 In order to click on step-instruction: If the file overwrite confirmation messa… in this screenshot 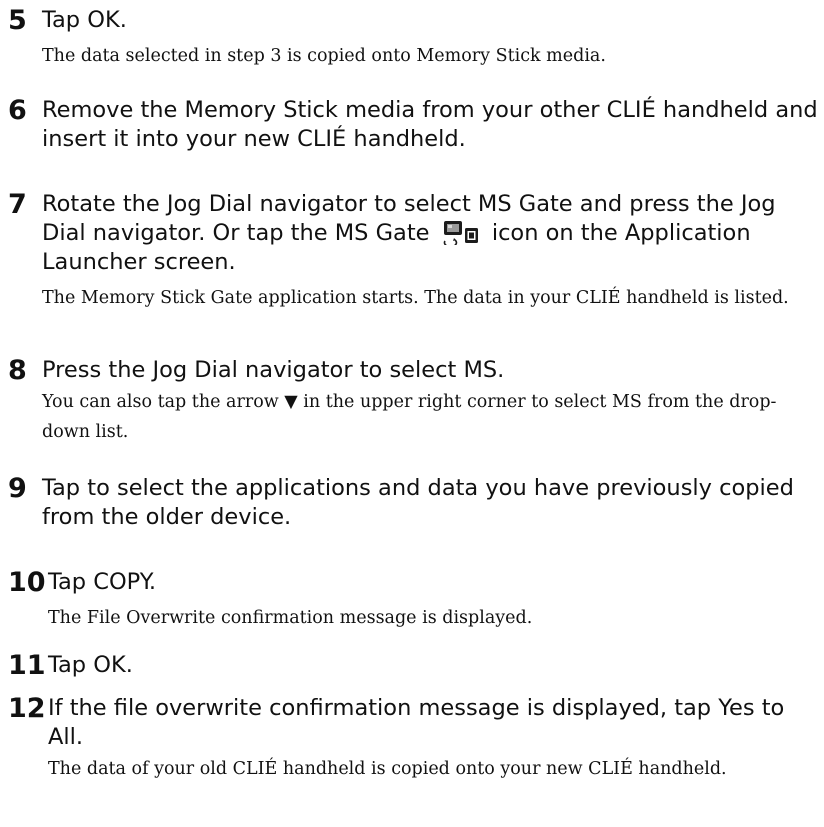, I will do `click(416, 722)`.